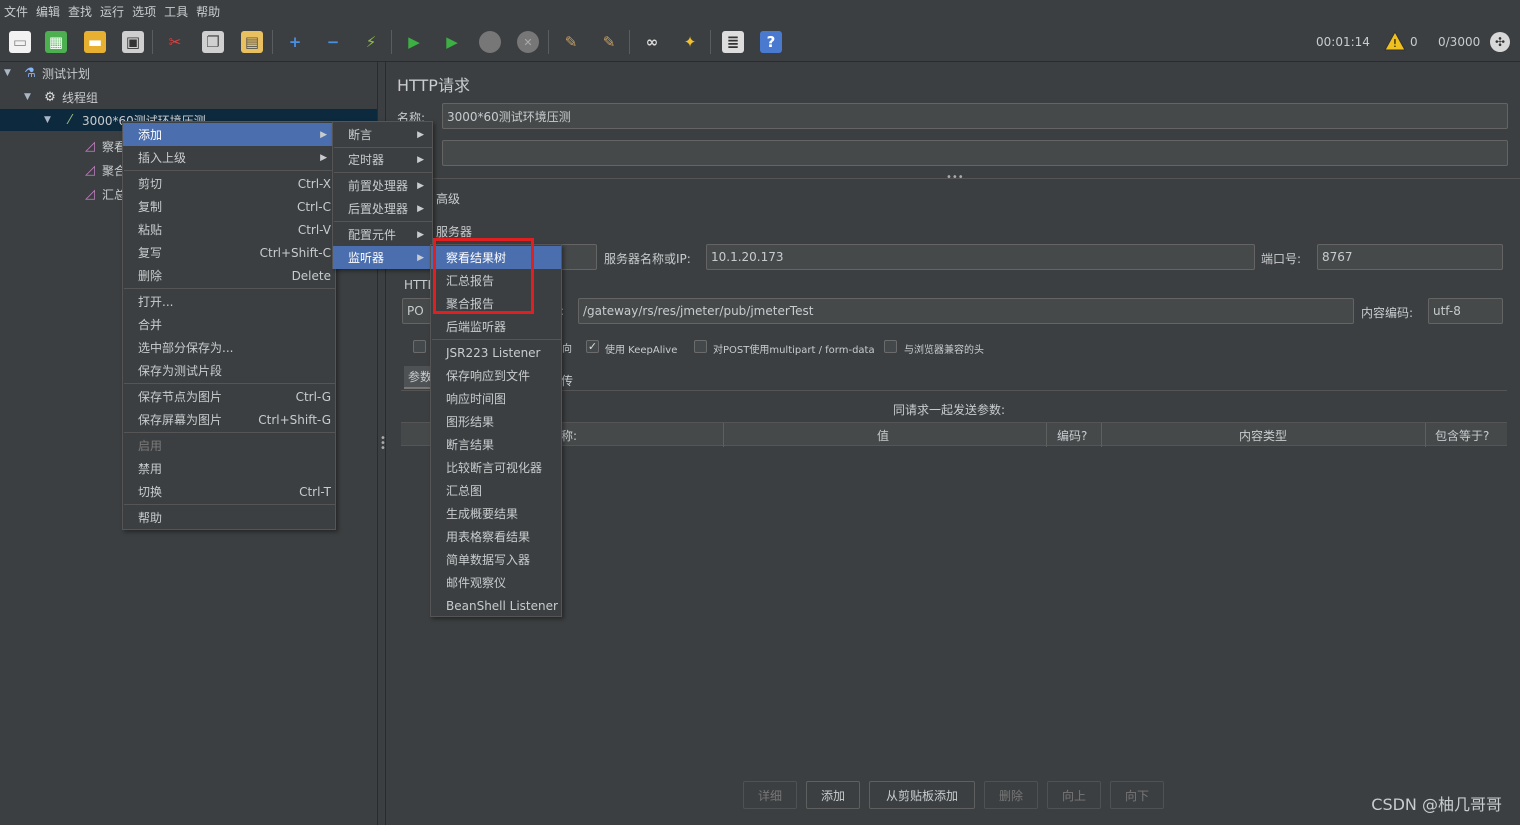  Describe the element at coordinates (452, 42) in the screenshot. I see `start-no-pauses-icon: ▶` at that location.